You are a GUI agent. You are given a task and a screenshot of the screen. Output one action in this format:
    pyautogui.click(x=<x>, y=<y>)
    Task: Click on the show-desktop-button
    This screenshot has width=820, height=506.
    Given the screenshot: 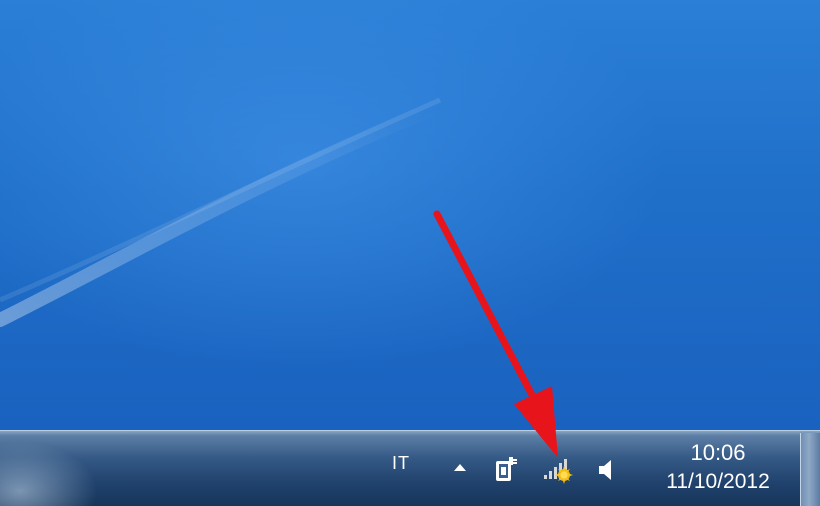 What is the action you would take?
    pyautogui.click(x=810, y=469)
    